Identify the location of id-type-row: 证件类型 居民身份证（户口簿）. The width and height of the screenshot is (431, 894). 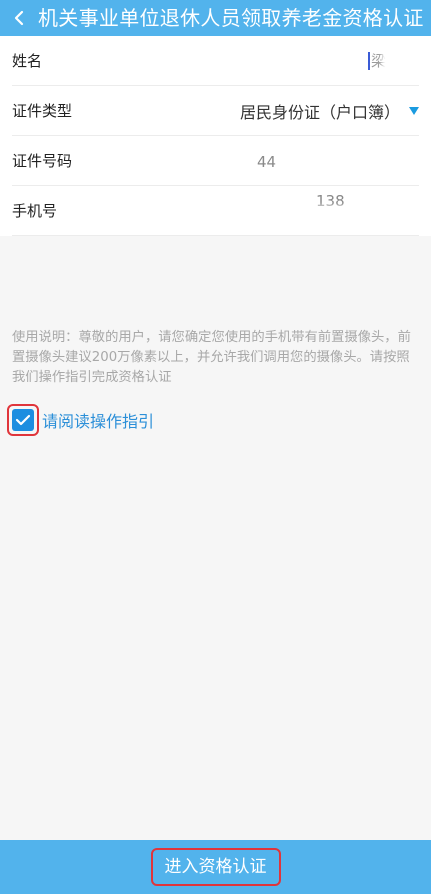
(215, 111).